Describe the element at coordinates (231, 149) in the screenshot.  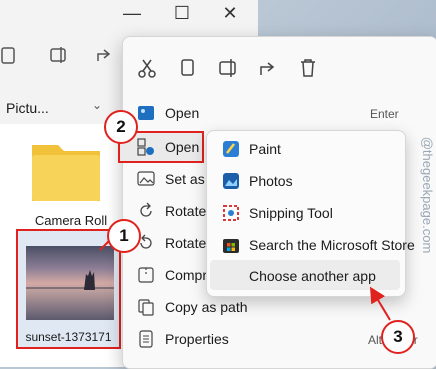
I see `paint-icon` at that location.